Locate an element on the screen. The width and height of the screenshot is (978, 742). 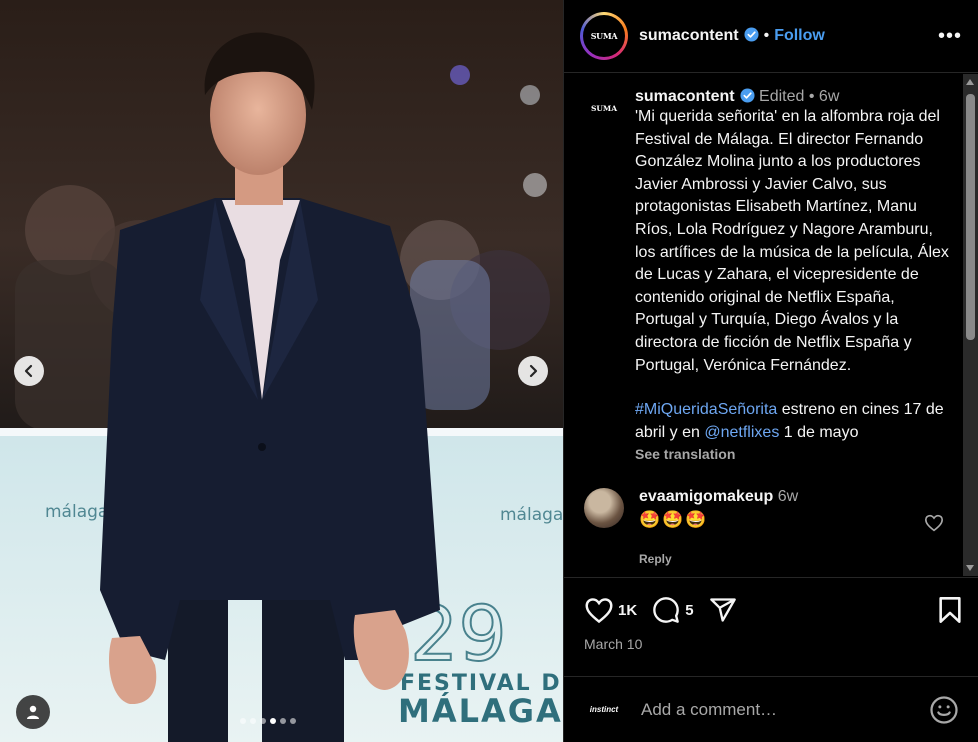
comment-bubble-icon is located at coordinates (666, 610).